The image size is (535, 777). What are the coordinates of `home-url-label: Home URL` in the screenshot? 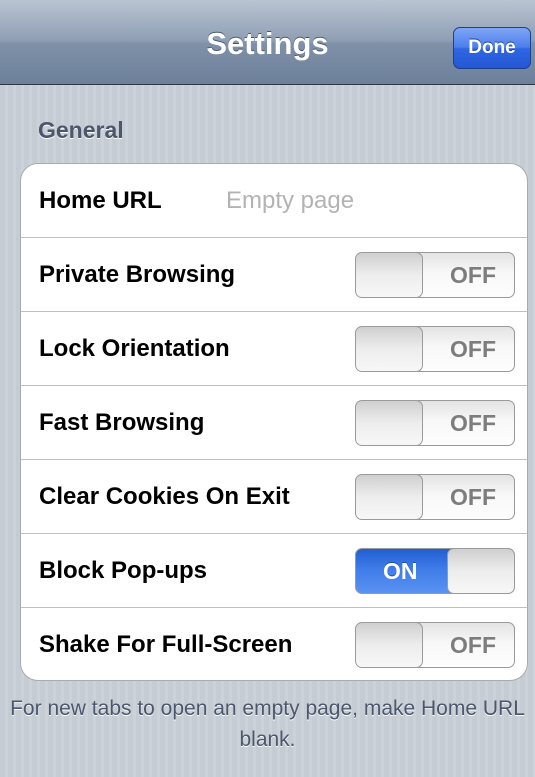 It's located at (100, 200).